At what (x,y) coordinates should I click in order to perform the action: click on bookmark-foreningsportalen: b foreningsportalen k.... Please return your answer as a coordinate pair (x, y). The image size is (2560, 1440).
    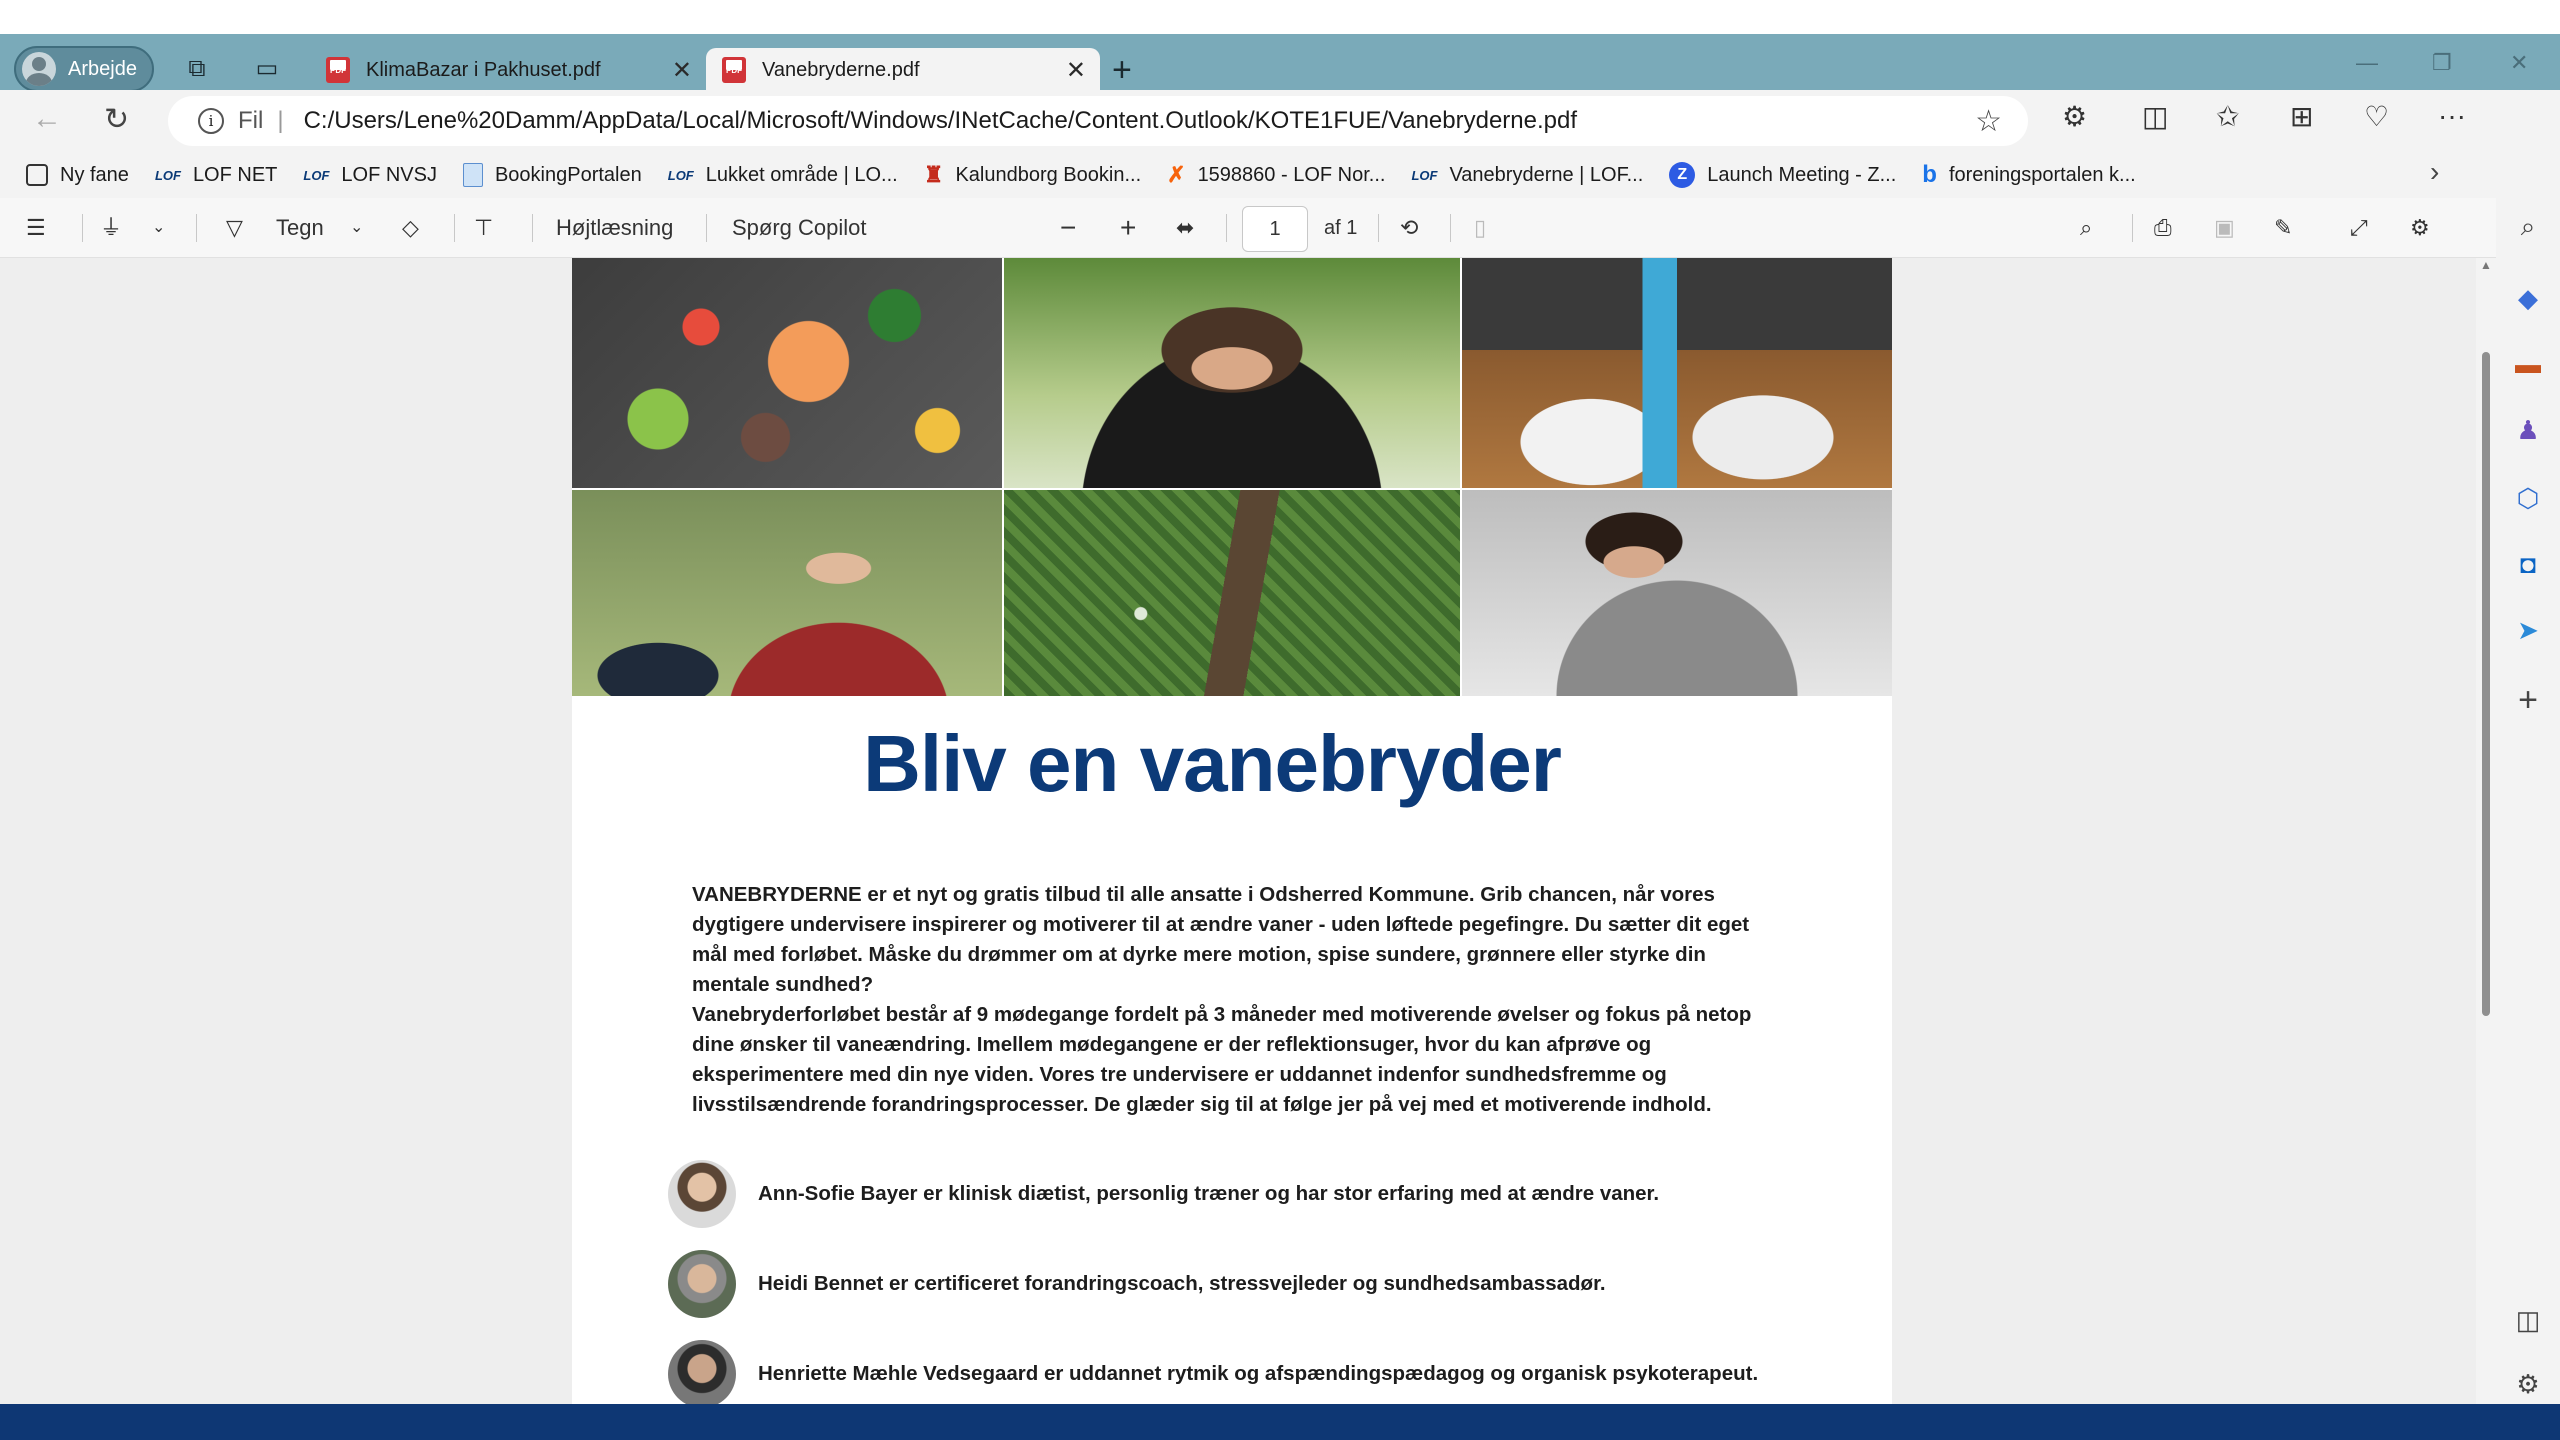
    Looking at the image, I should click on (2028, 175).